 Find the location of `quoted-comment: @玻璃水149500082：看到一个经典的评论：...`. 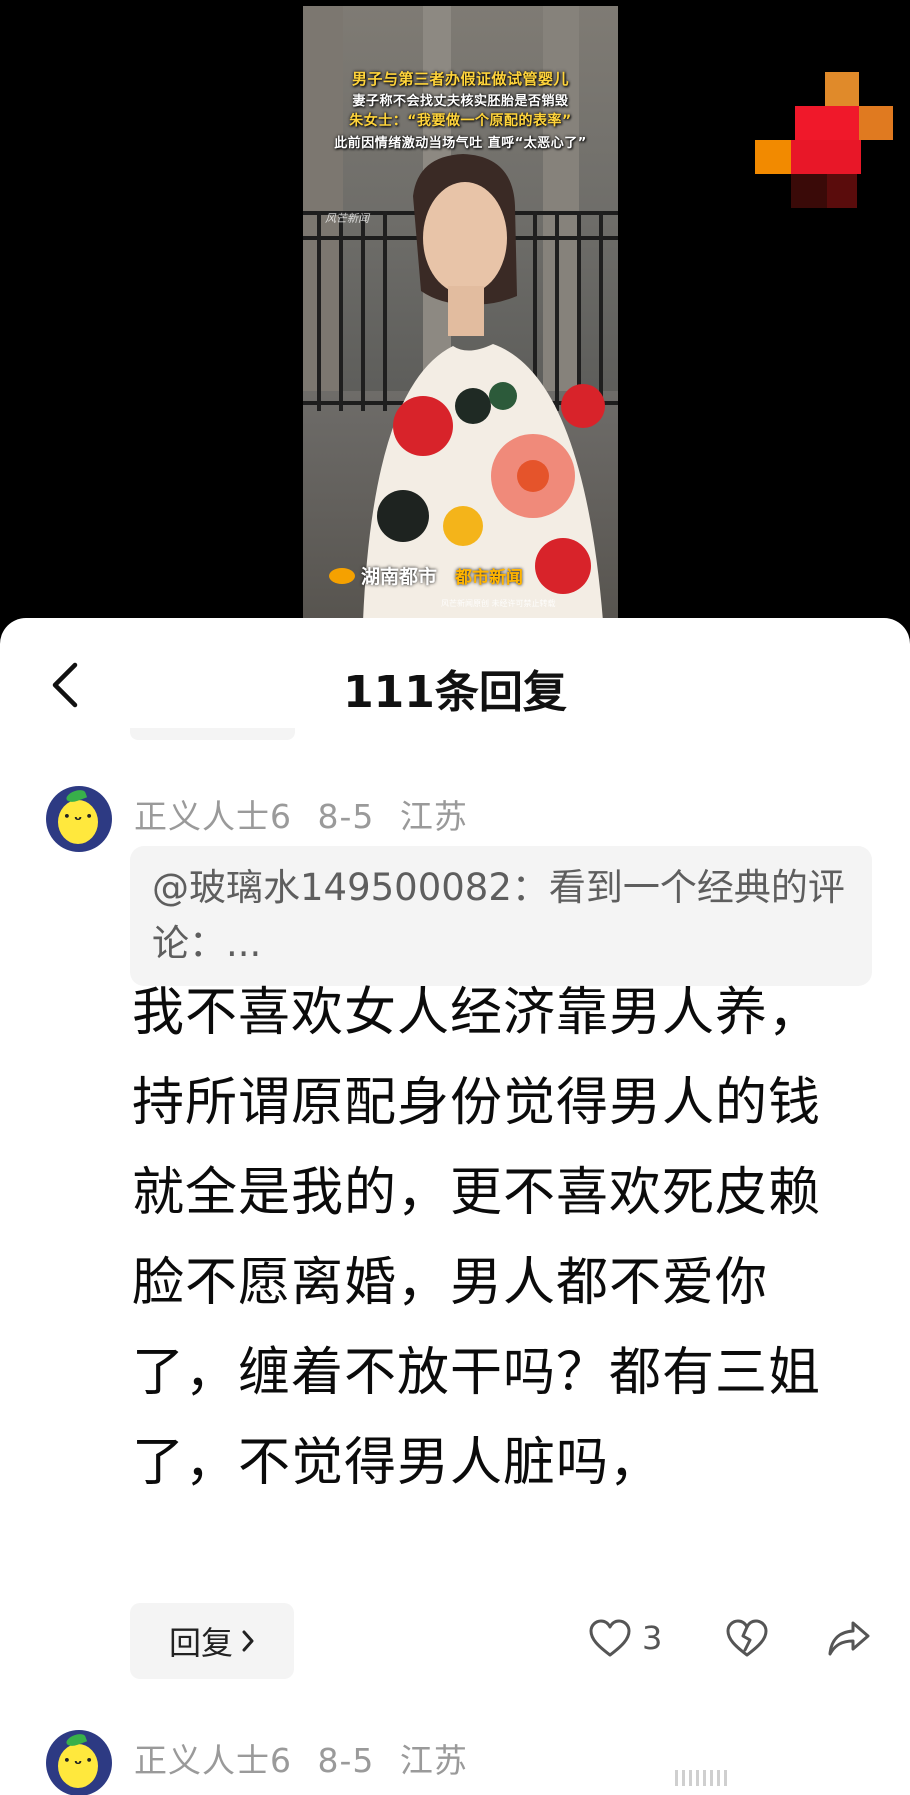

quoted-comment: @玻璃水149500082：看到一个经典的评论：... is located at coordinates (501, 916).